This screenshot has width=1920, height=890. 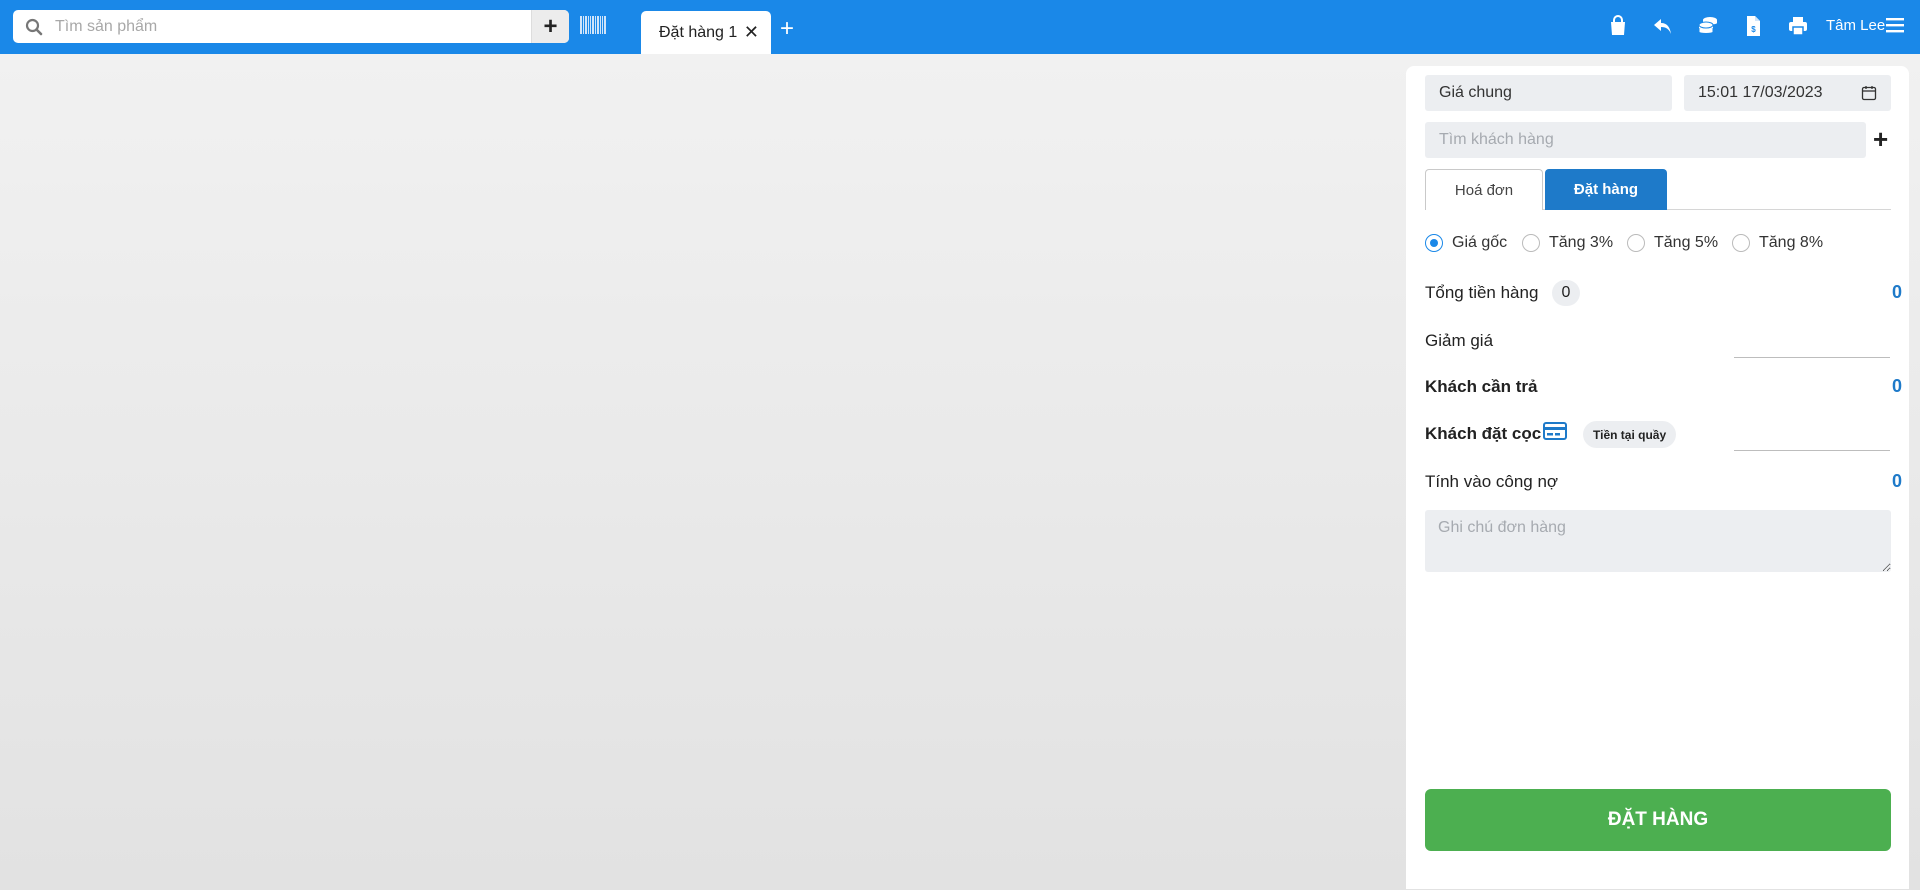 What do you see at coordinates (751, 32) in the screenshot?
I see `close-tab-icon: ✕` at bounding box center [751, 32].